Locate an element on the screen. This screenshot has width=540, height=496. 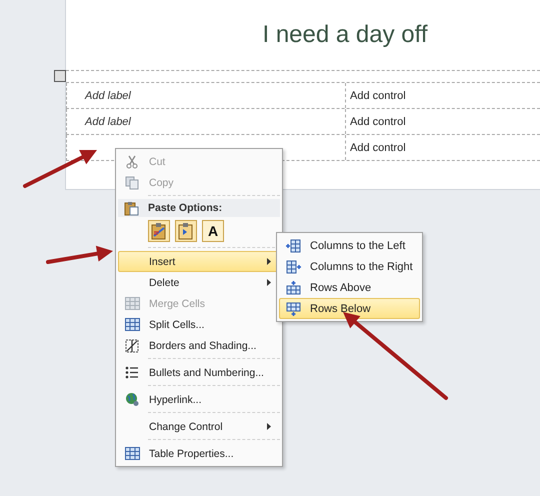
borders-icon is located at coordinates (132, 345).